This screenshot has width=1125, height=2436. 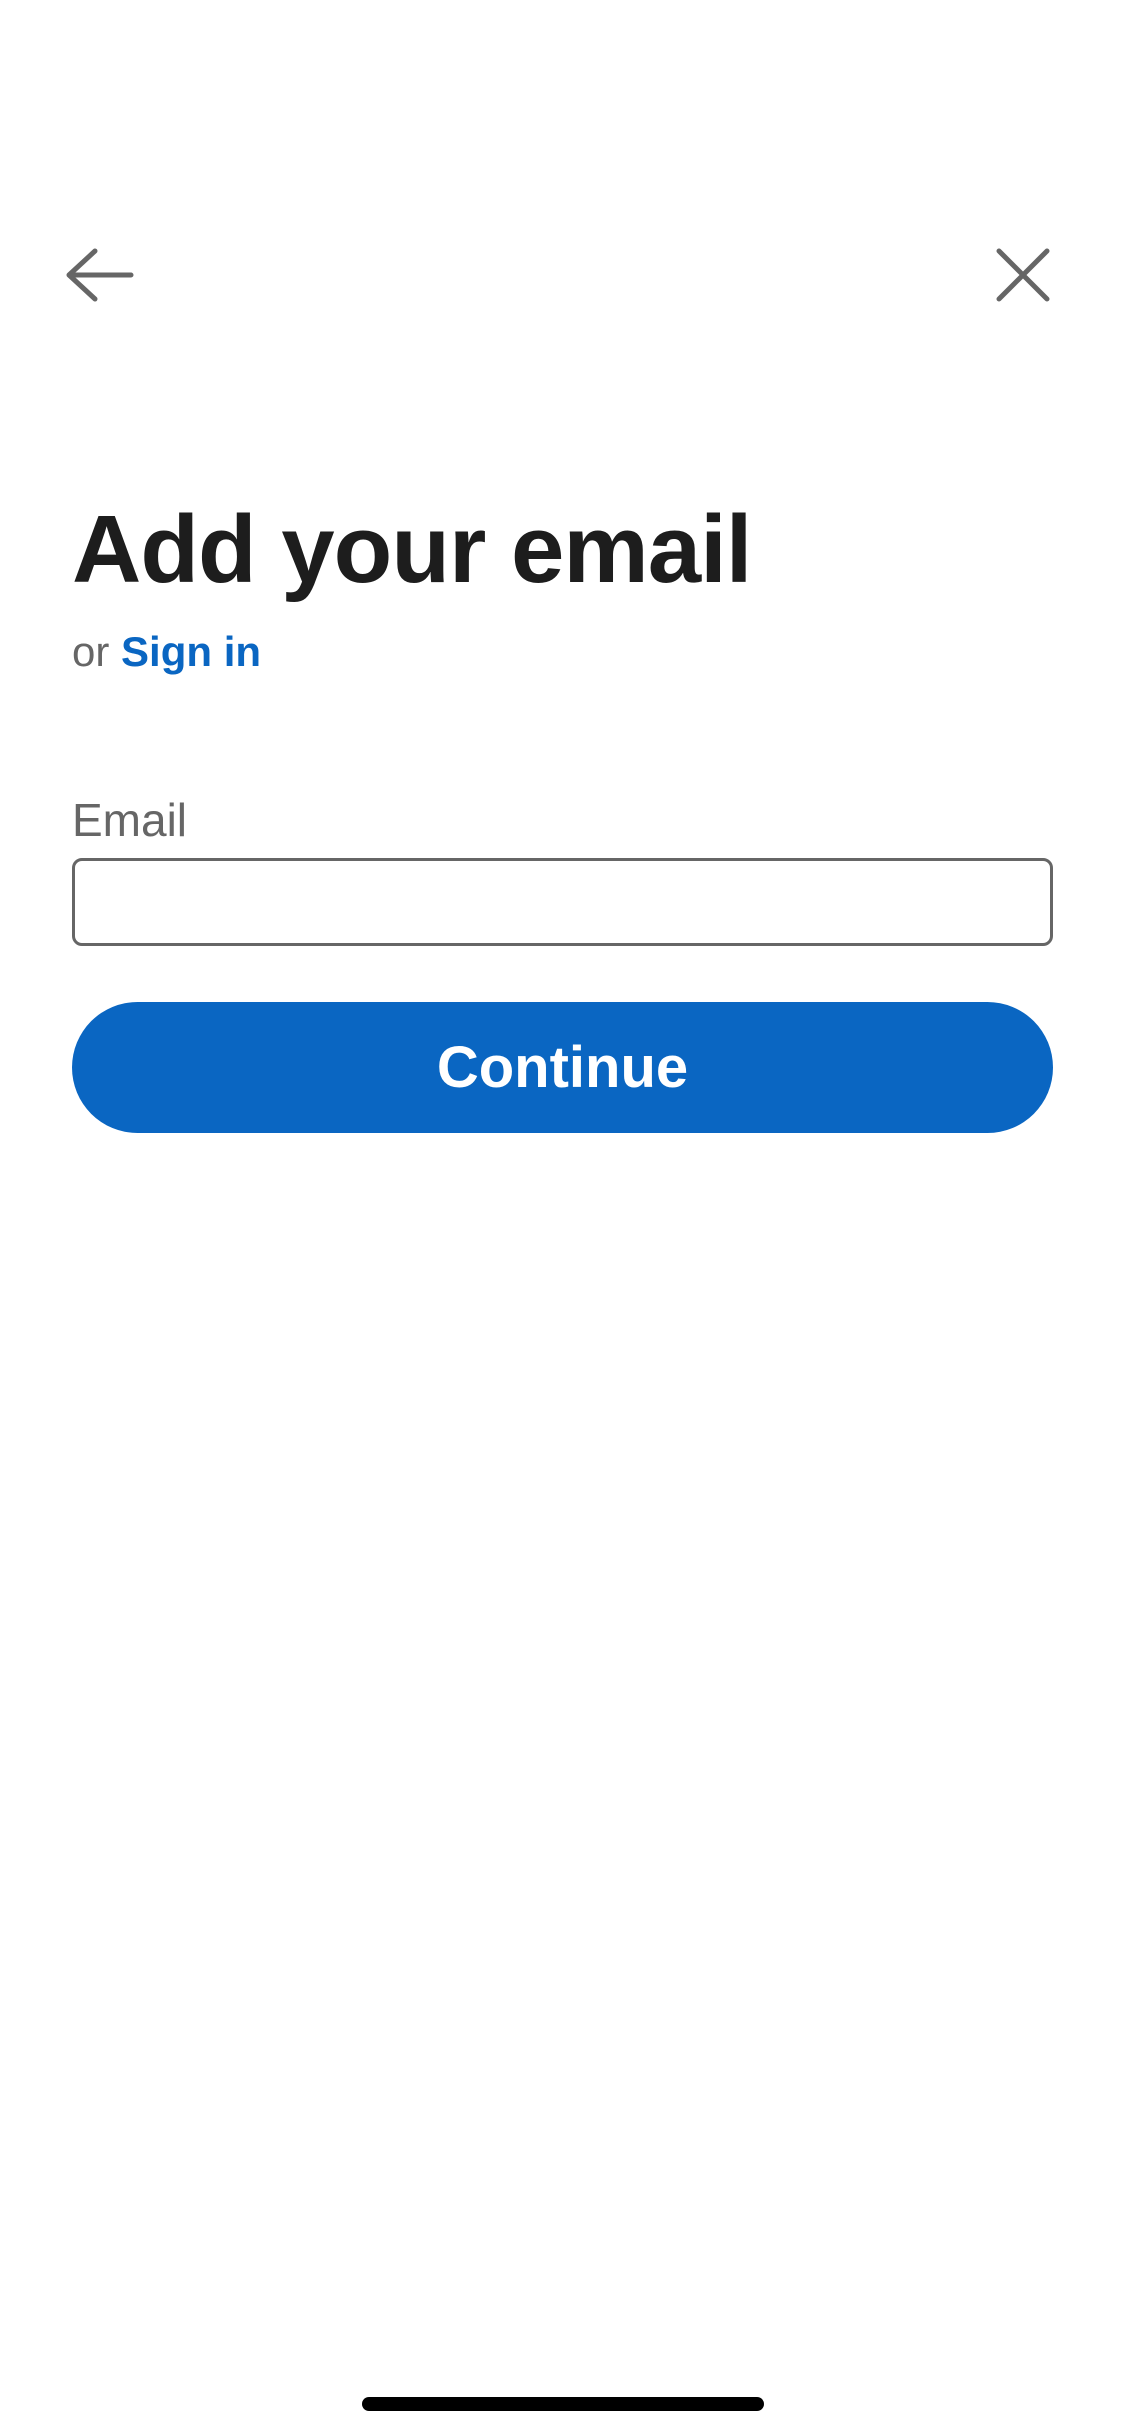 What do you see at coordinates (562, 175) in the screenshot?
I see `top-navigation-bar` at bounding box center [562, 175].